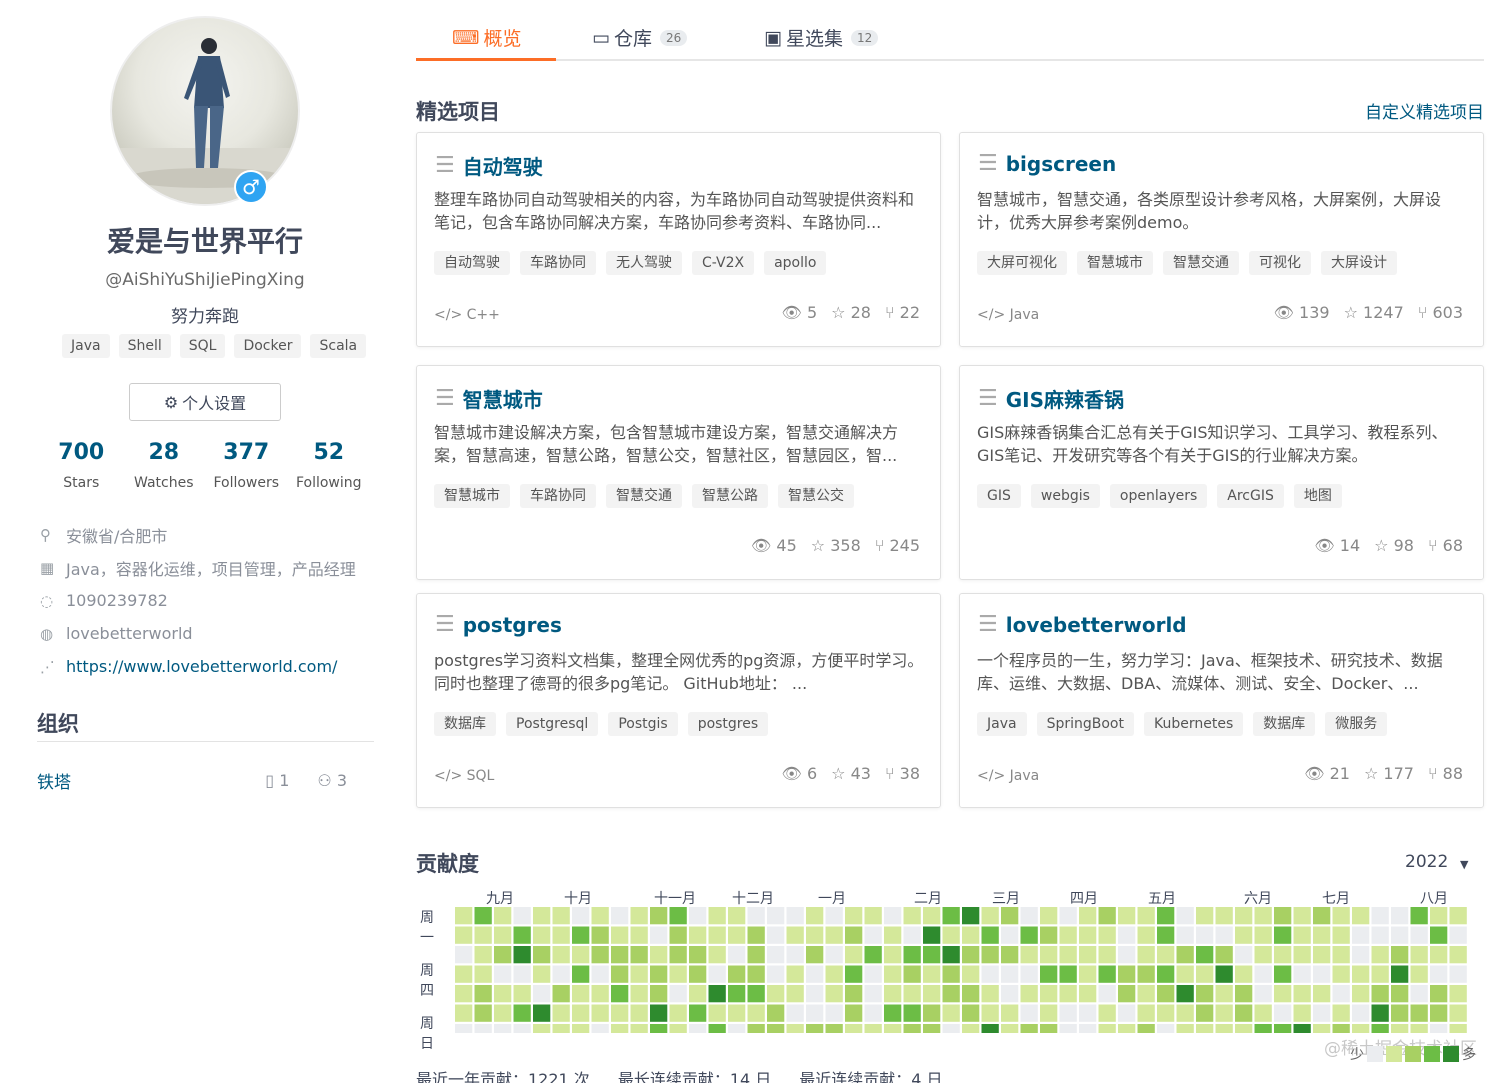 The width and height of the screenshot is (1512, 1083). What do you see at coordinates (774, 545) in the screenshot?
I see `watch-stat: 👁 45` at bounding box center [774, 545].